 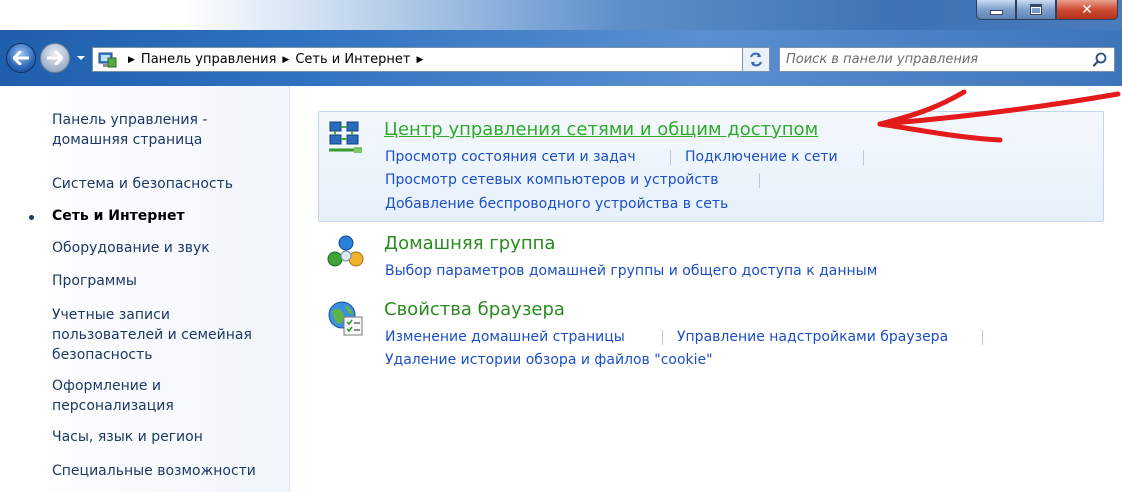 I want to click on link-manage-addons: Управление надстройками браузера, so click(x=812, y=337).